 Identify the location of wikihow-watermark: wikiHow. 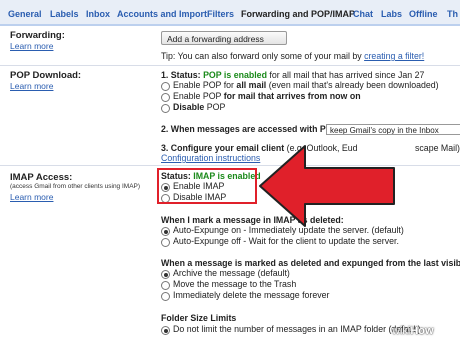
(413, 331).